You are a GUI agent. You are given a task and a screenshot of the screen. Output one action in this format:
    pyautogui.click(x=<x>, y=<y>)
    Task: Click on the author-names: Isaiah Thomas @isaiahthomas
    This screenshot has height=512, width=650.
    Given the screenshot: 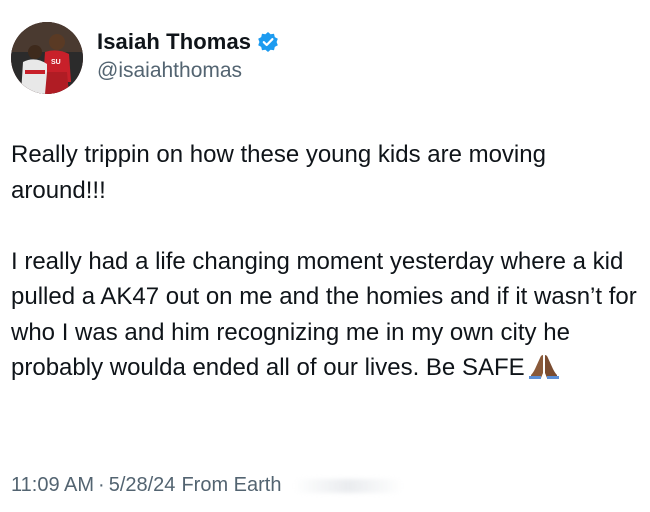 What is the action you would take?
    pyautogui.click(x=188, y=55)
    